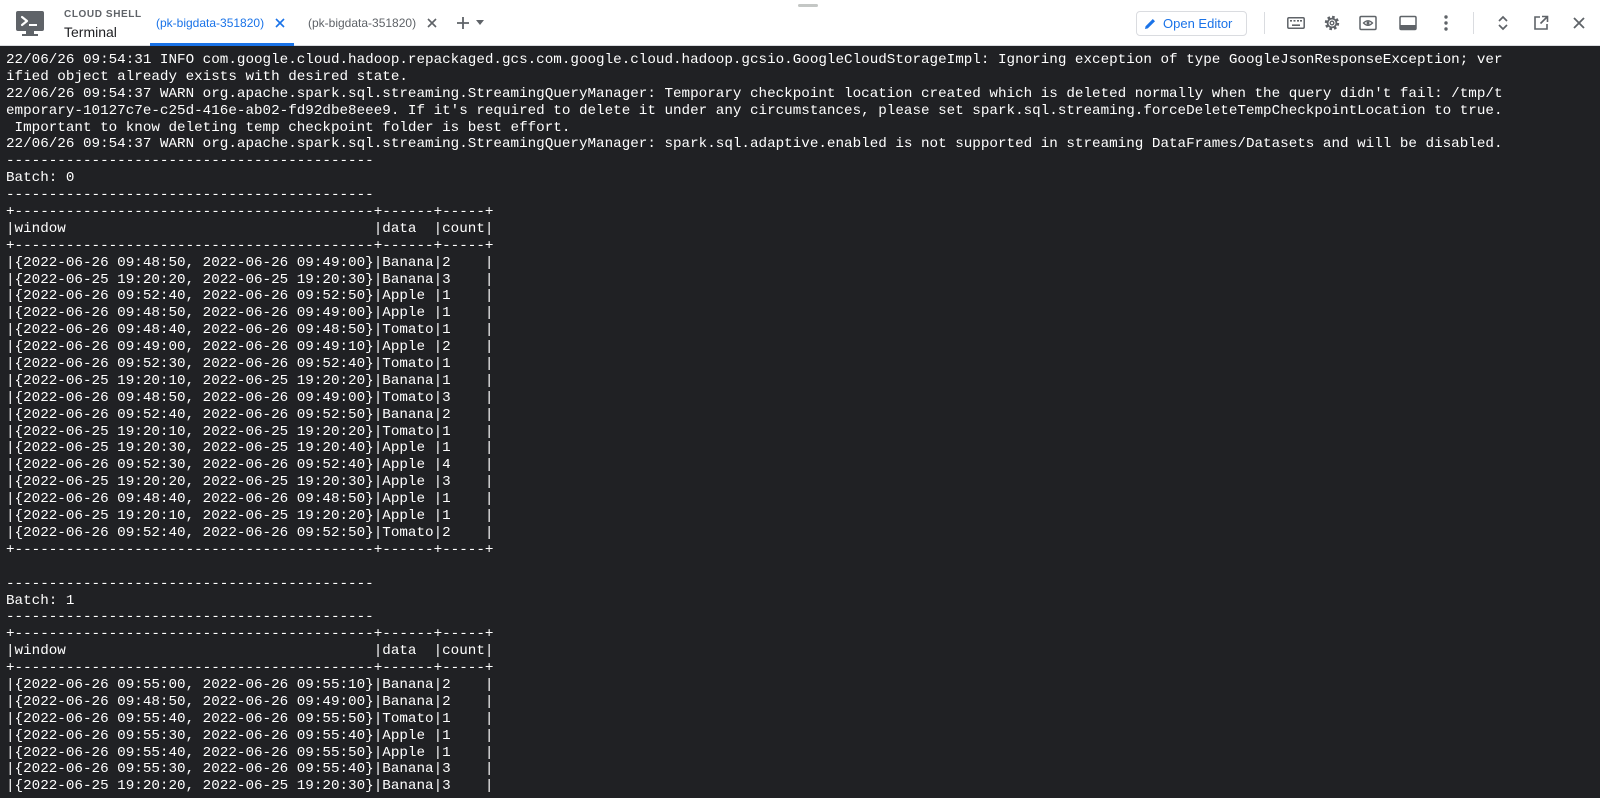  Describe the element at coordinates (1541, 23) in the screenshot. I see `open-new-window-icon` at that location.